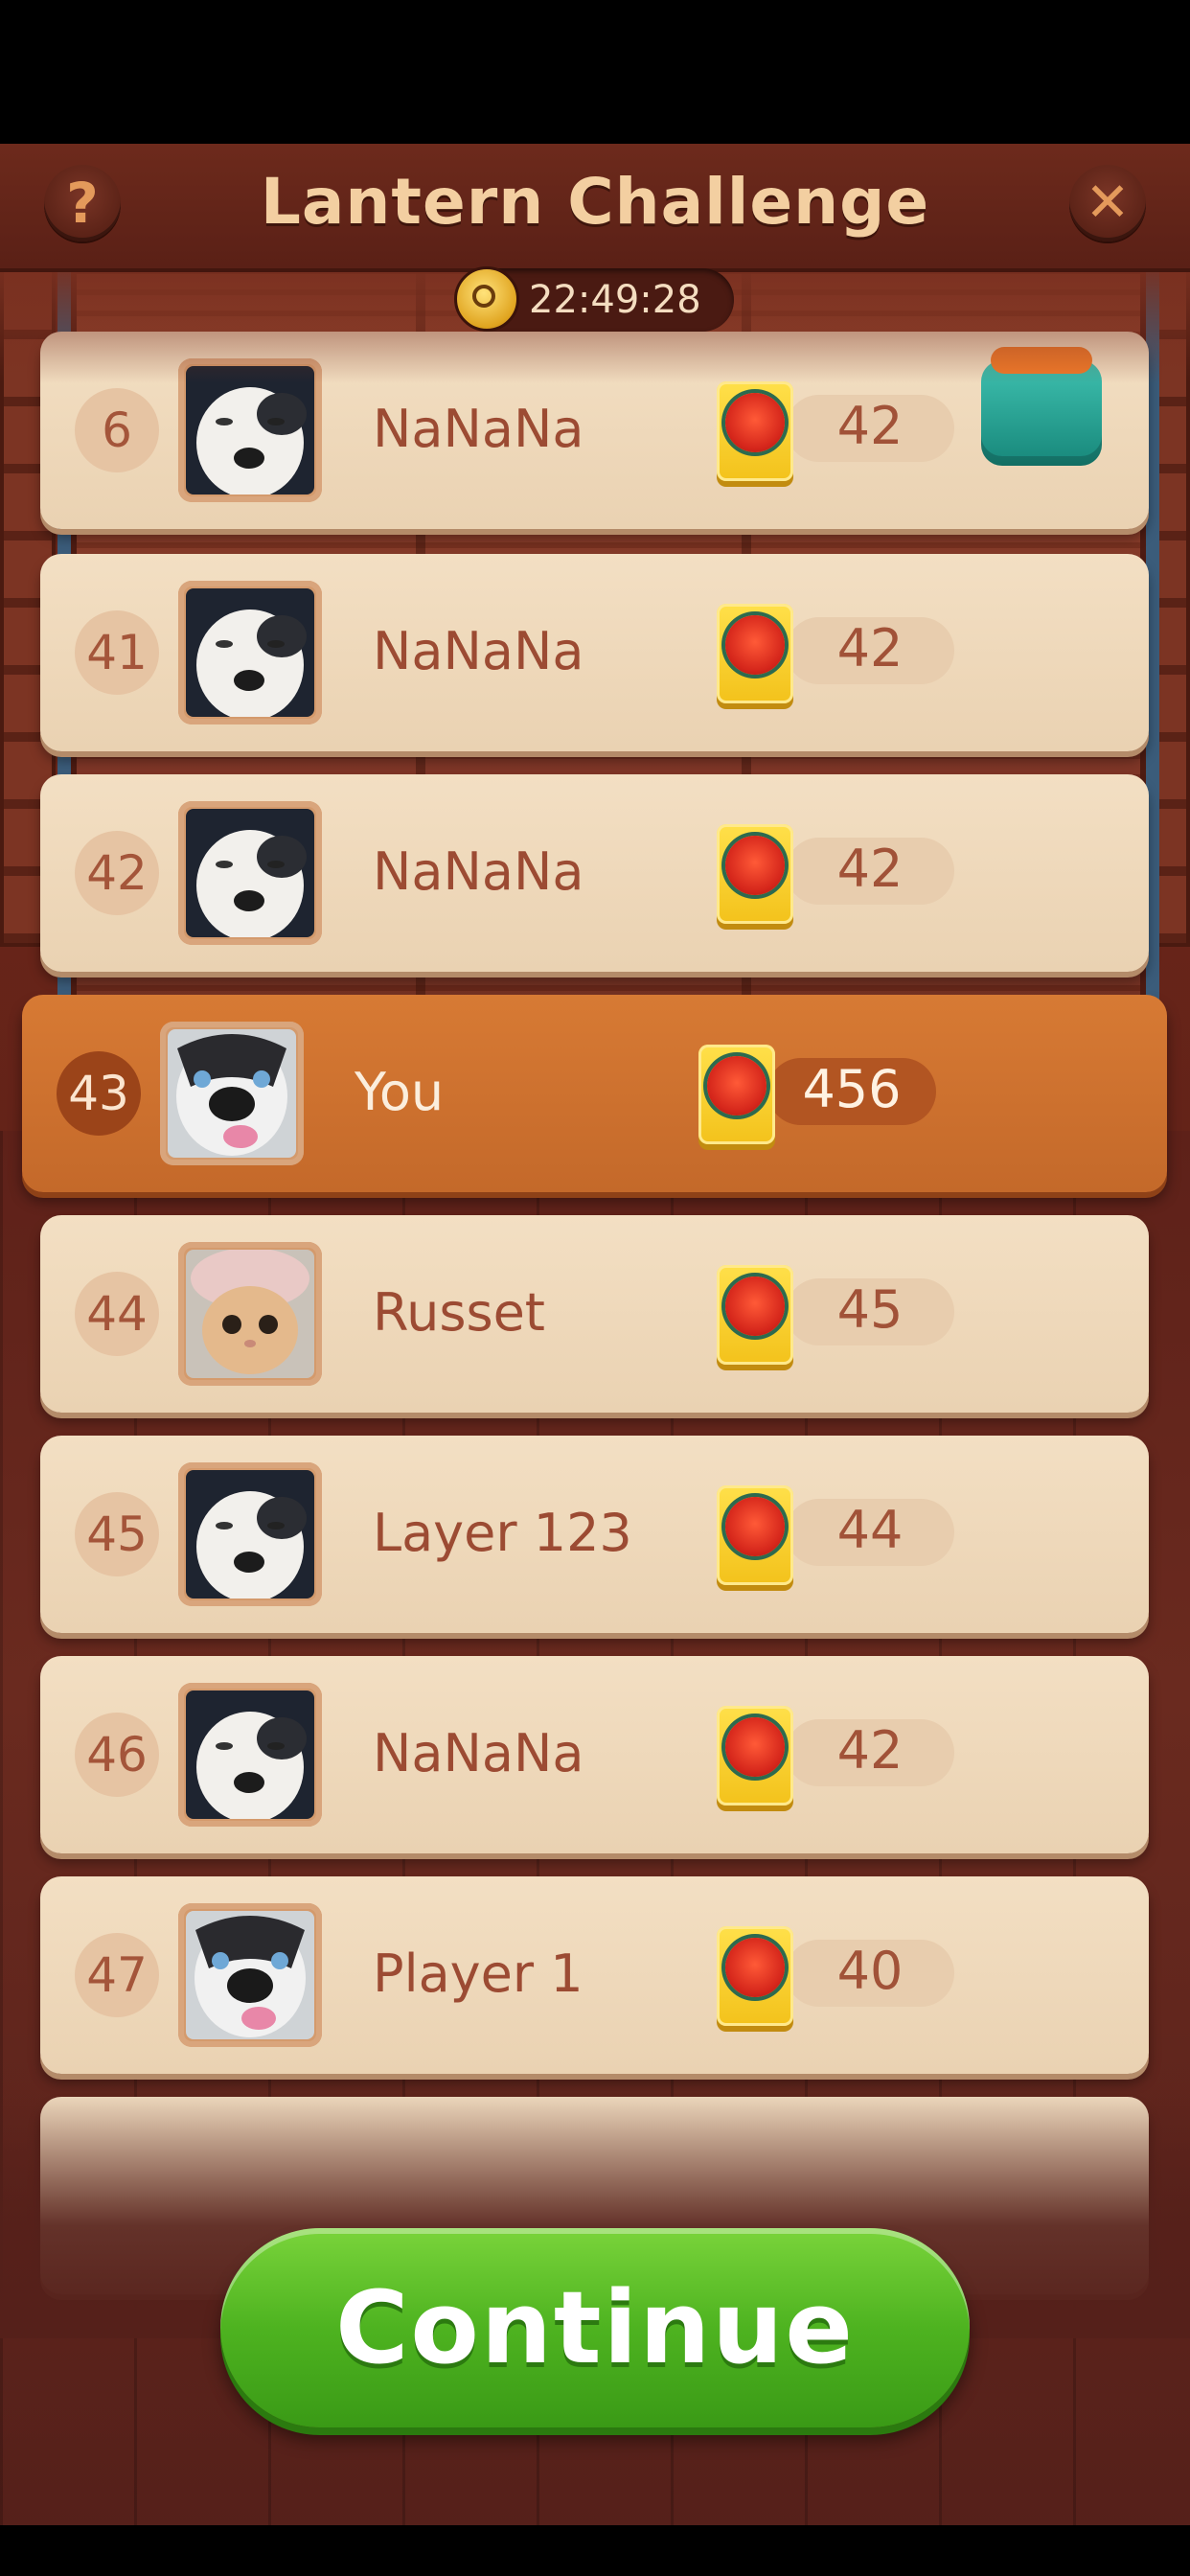  I want to click on stopwatch-icon, so click(487, 299).